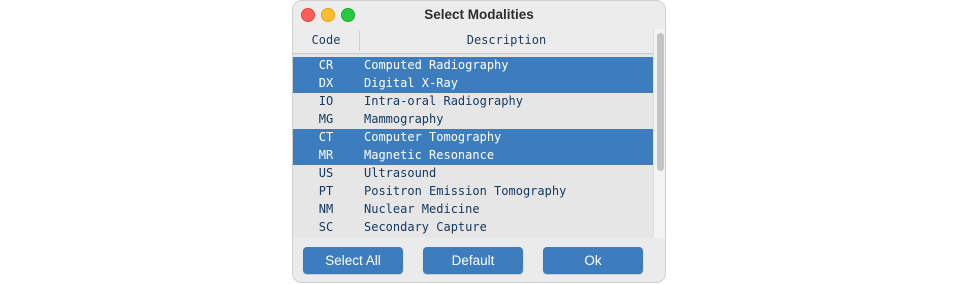  I want to click on table-row: MR Magnetic Resonance, so click(473, 156).